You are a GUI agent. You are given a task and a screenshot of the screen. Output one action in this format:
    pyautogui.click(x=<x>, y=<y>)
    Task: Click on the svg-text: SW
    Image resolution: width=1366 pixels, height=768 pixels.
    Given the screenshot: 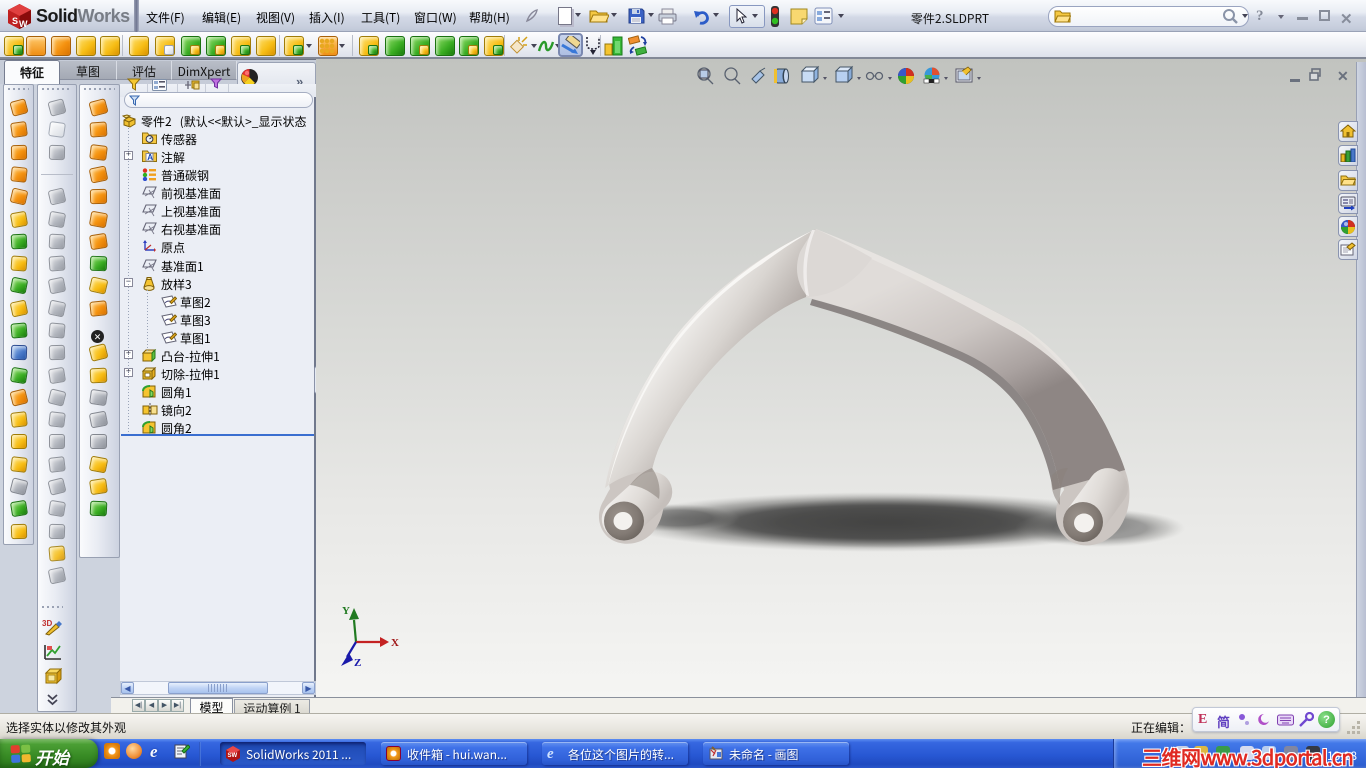 What is the action you would take?
    pyautogui.click(x=233, y=756)
    